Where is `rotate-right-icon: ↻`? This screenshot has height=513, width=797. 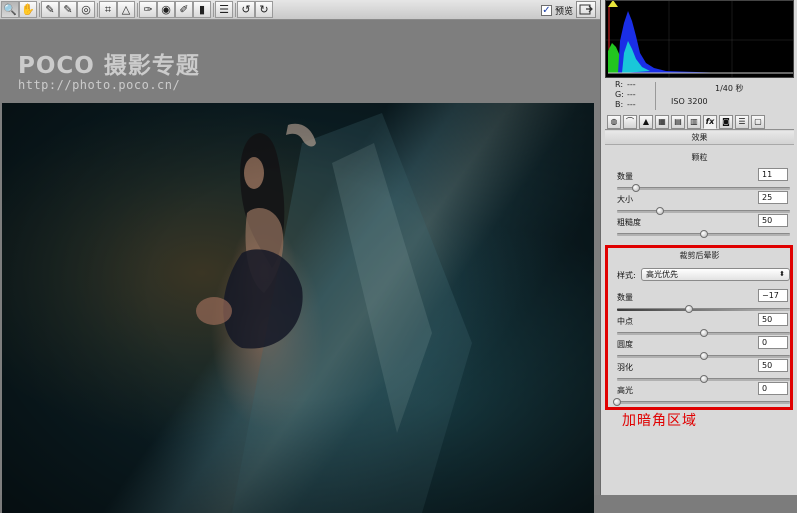
rotate-right-icon: ↻ is located at coordinates (264, 9).